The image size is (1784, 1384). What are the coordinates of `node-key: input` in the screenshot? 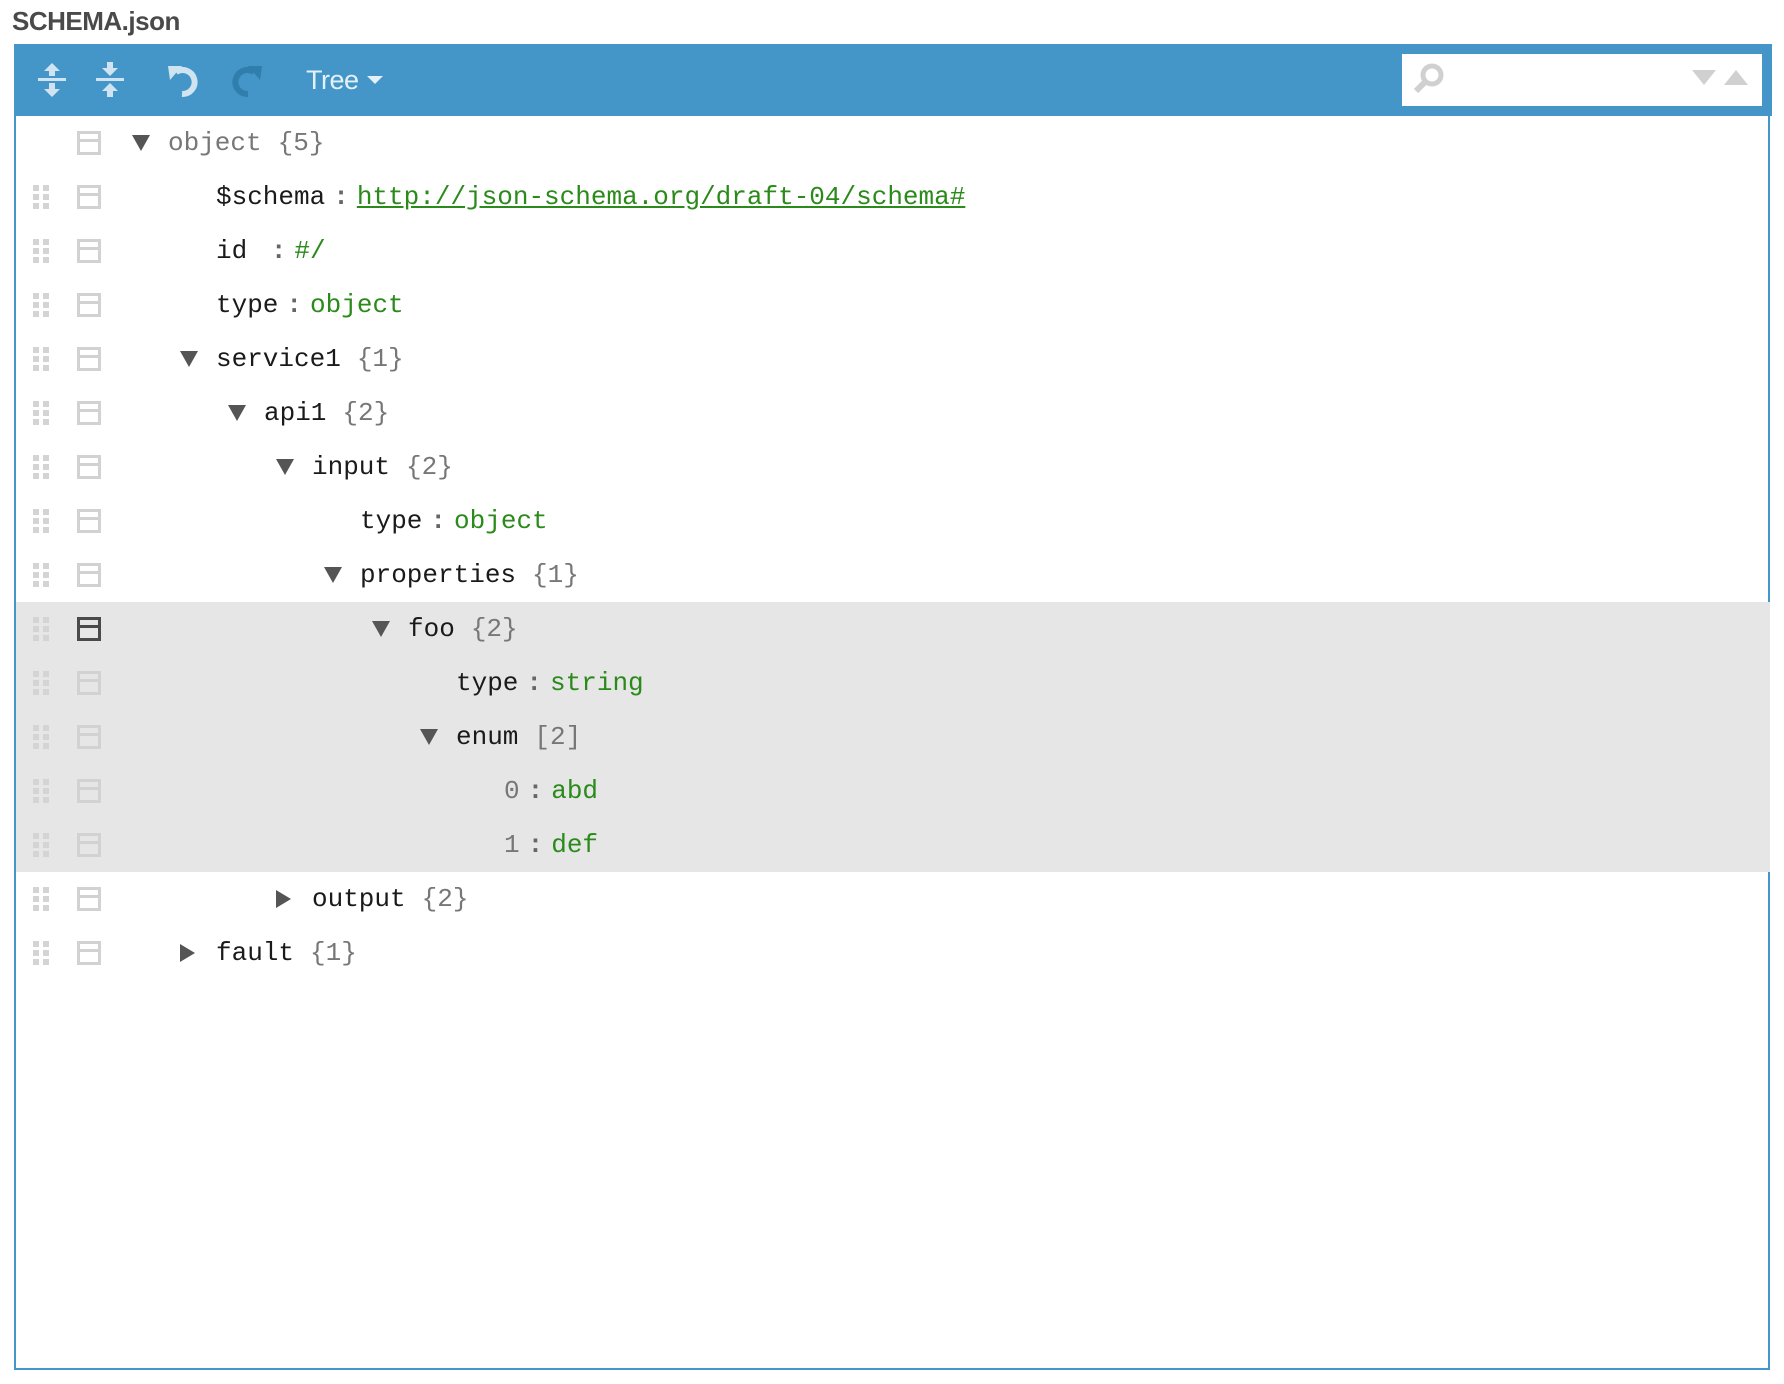 It's located at (351, 467).